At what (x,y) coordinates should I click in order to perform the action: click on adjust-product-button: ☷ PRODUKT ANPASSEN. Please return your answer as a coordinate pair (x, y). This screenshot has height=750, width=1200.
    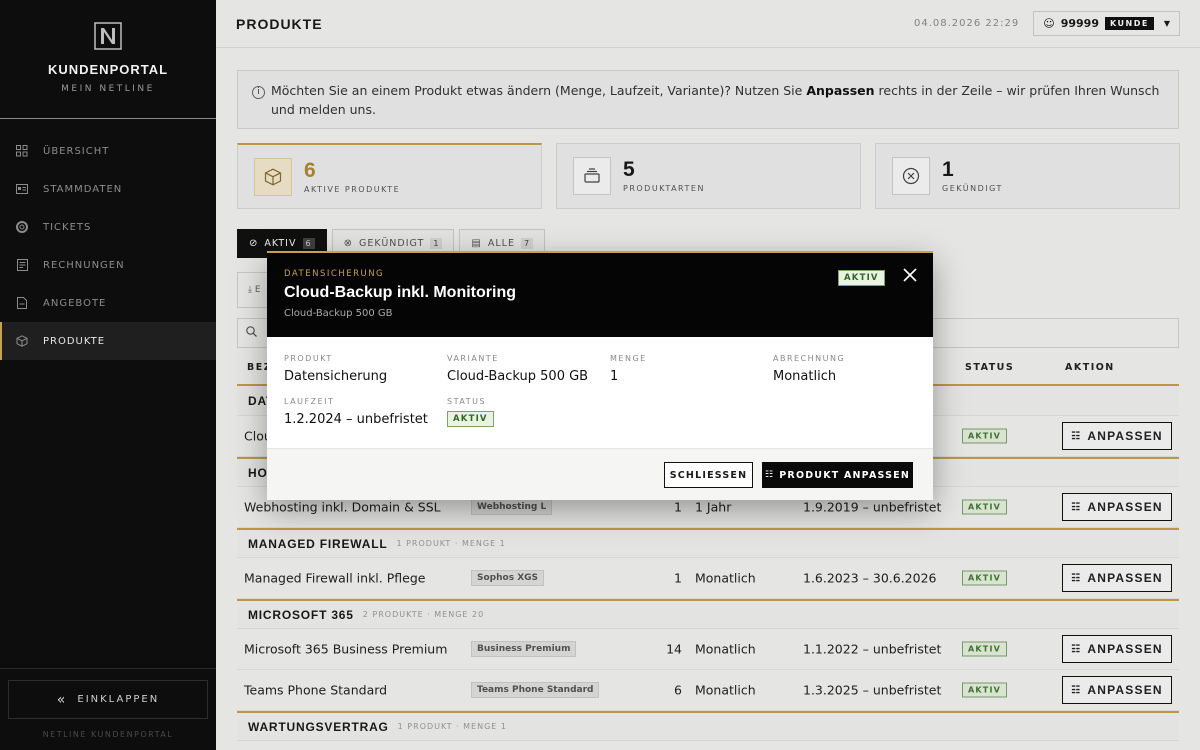
    Looking at the image, I should click on (837, 475).